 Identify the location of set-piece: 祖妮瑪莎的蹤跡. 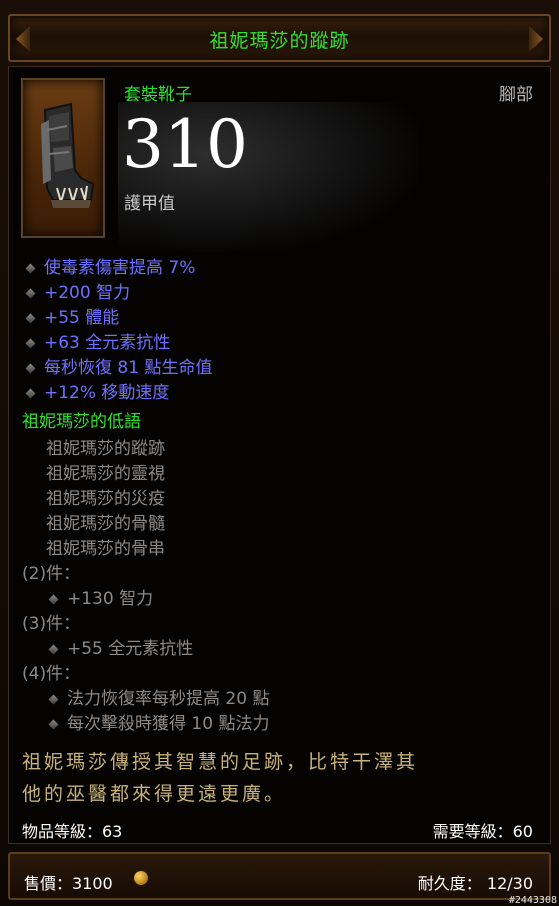
(105, 449).